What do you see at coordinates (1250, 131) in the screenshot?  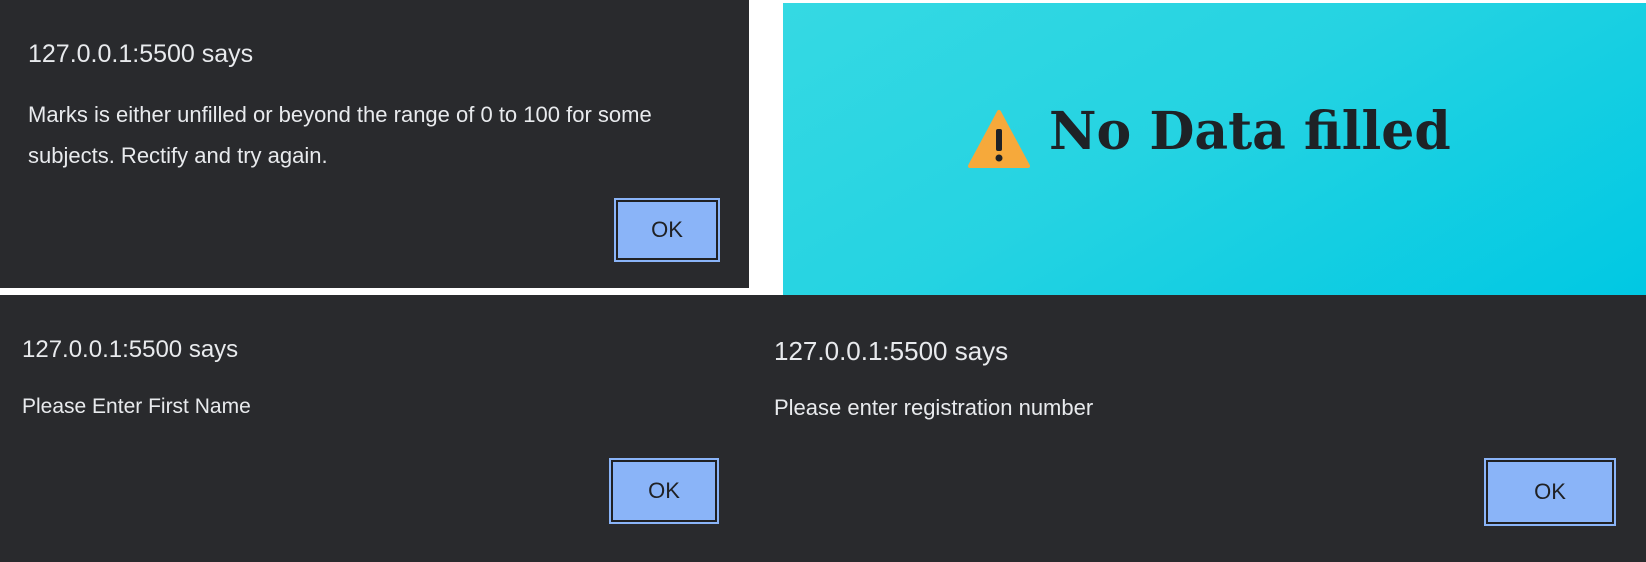 I see `toast-message: No Data filled` at bounding box center [1250, 131].